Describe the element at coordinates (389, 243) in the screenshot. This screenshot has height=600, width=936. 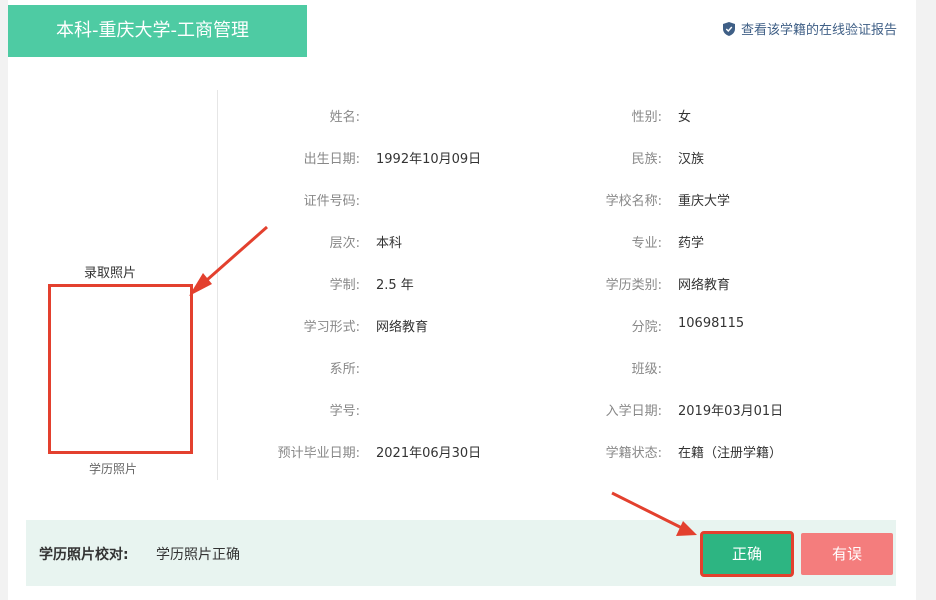
I see `level-value: 本科` at that location.